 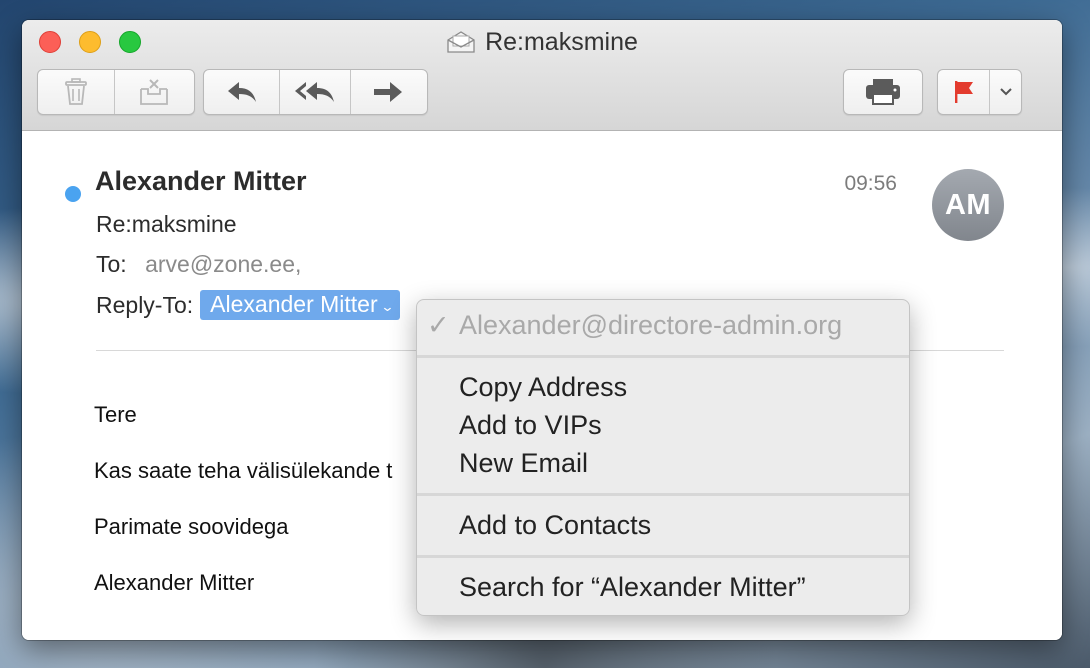 I want to click on menu-item-search-for: Search for “Alexander Mitter”, so click(x=632, y=587).